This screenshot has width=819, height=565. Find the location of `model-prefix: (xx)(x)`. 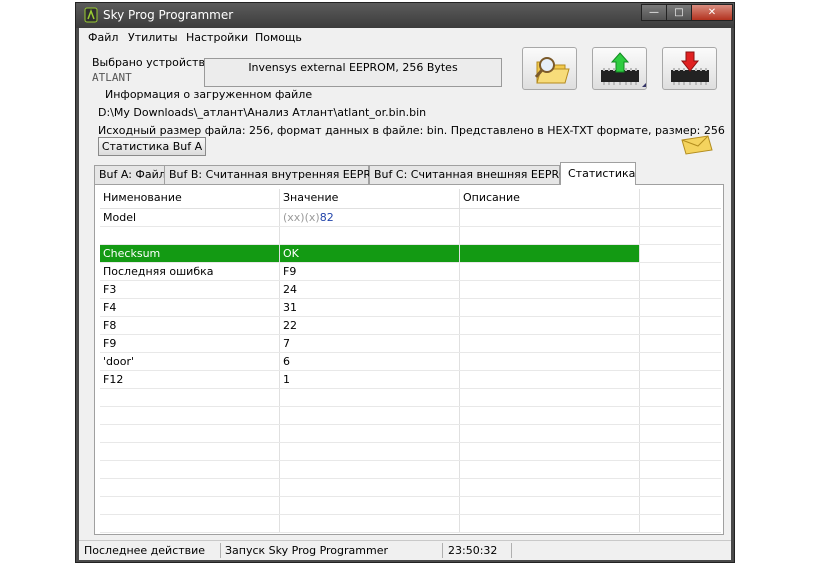

model-prefix: (xx)(x) is located at coordinates (301, 217).